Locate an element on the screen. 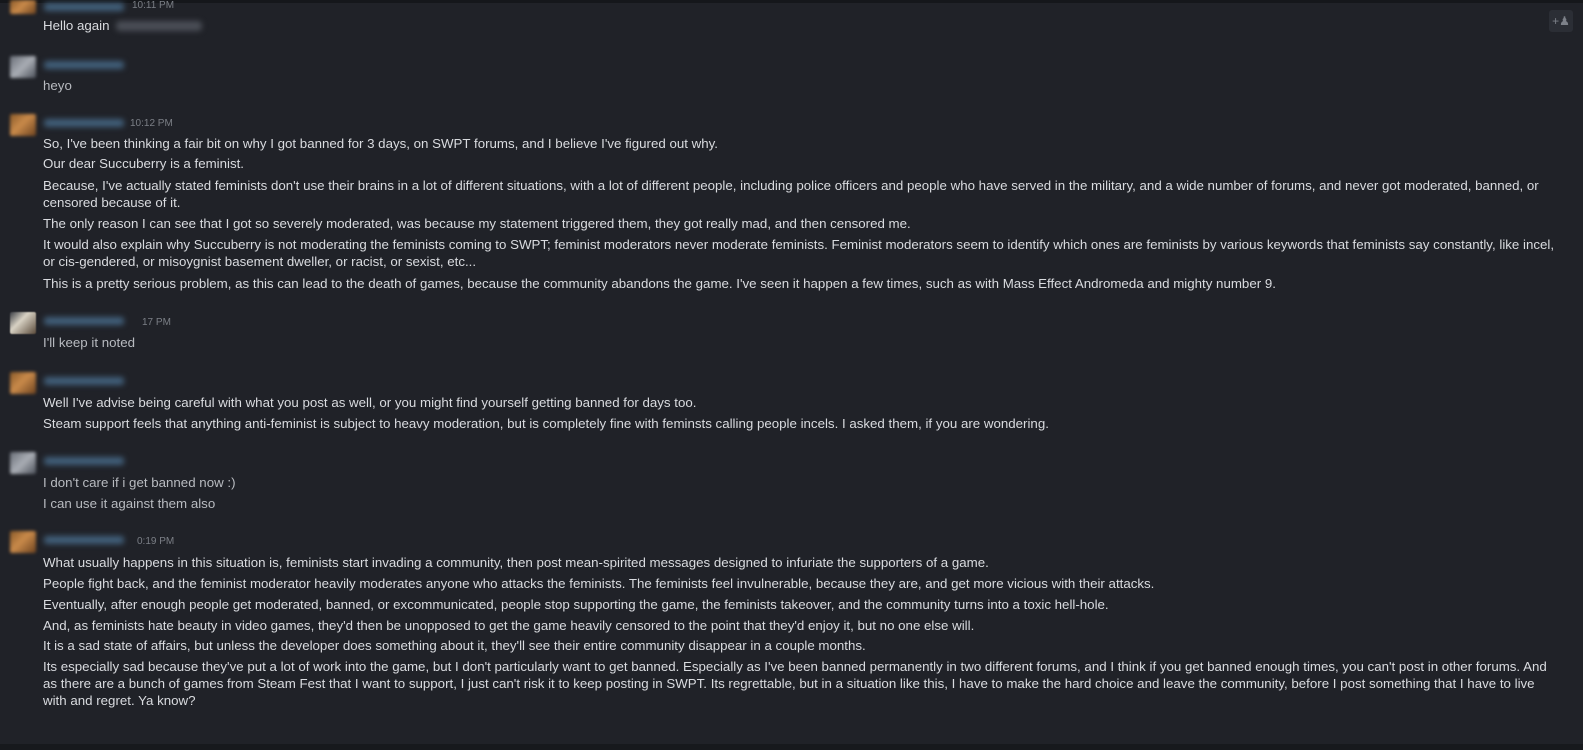 The height and width of the screenshot is (750, 1583). redacted-text is located at coordinates (158, 26).